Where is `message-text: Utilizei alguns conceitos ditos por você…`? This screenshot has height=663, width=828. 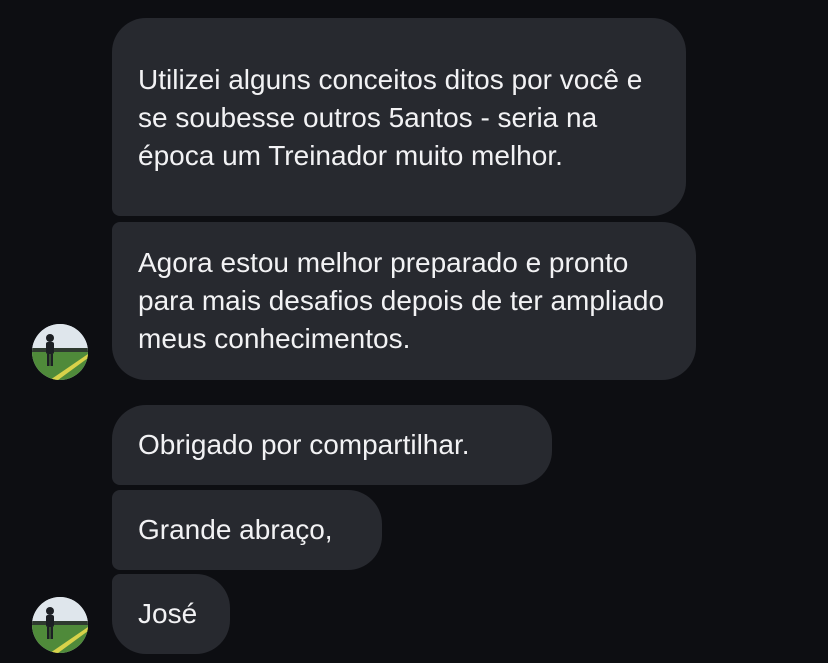
message-text: Utilizei alguns conceitos ditos por você… is located at coordinates (390, 117).